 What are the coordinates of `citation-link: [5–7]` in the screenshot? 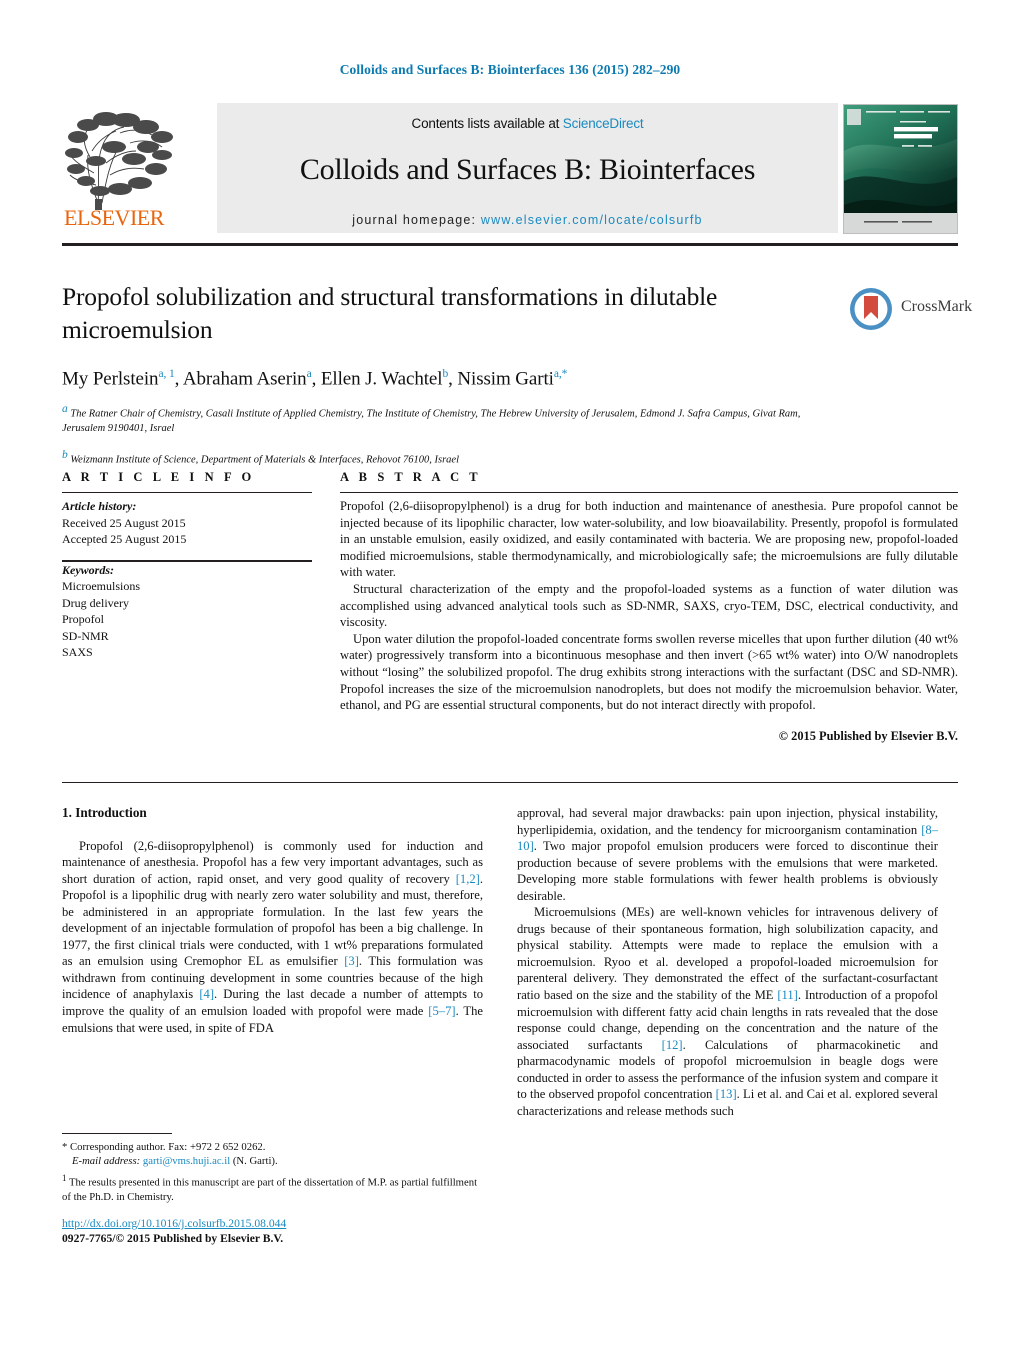 It's located at (441, 1011).